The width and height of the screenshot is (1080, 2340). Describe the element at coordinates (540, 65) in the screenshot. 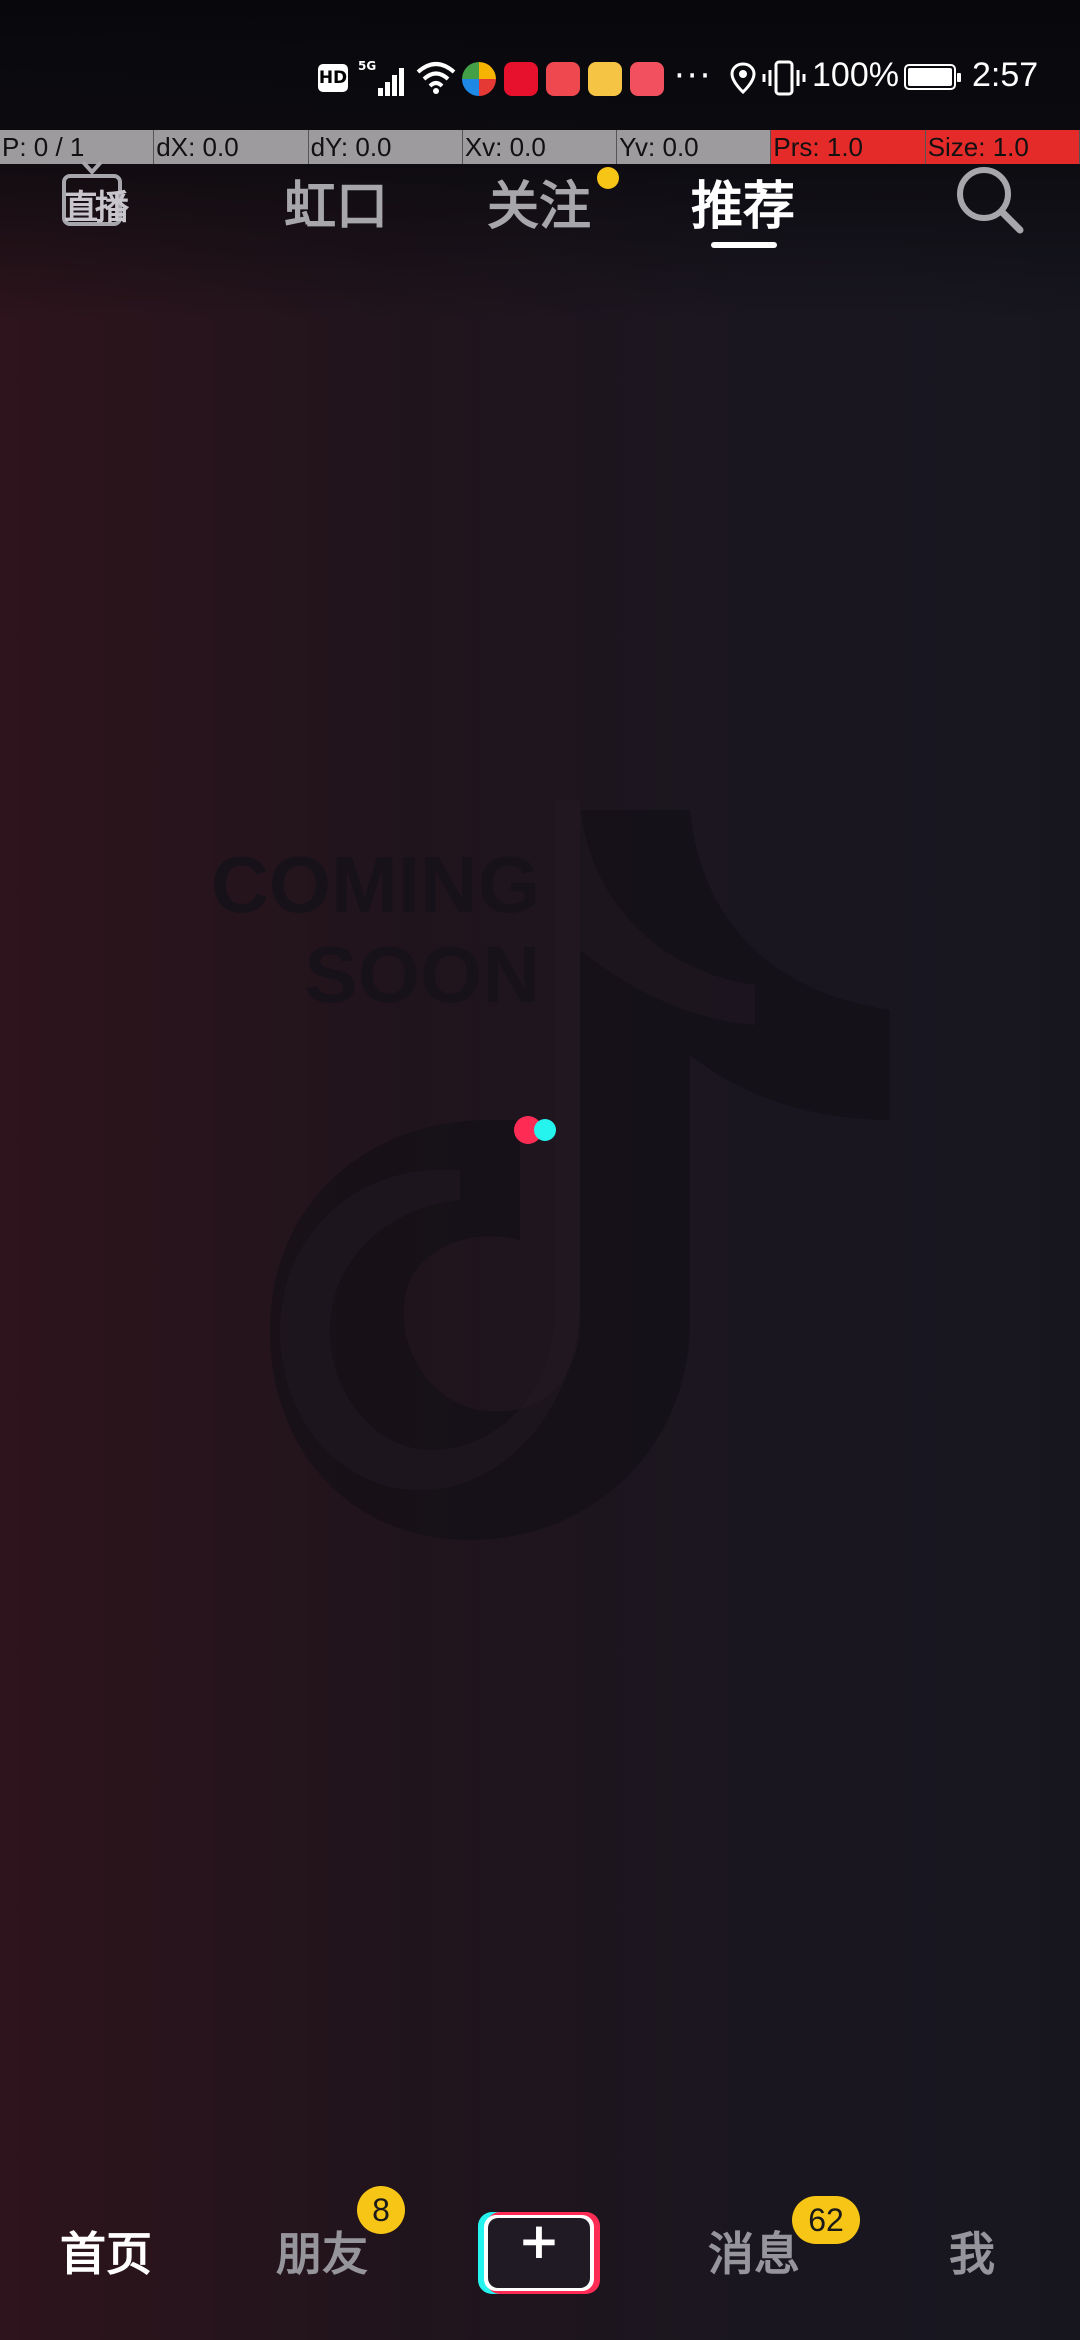

I see `status-bar: HD 5G ··· 100% 2:57` at that location.